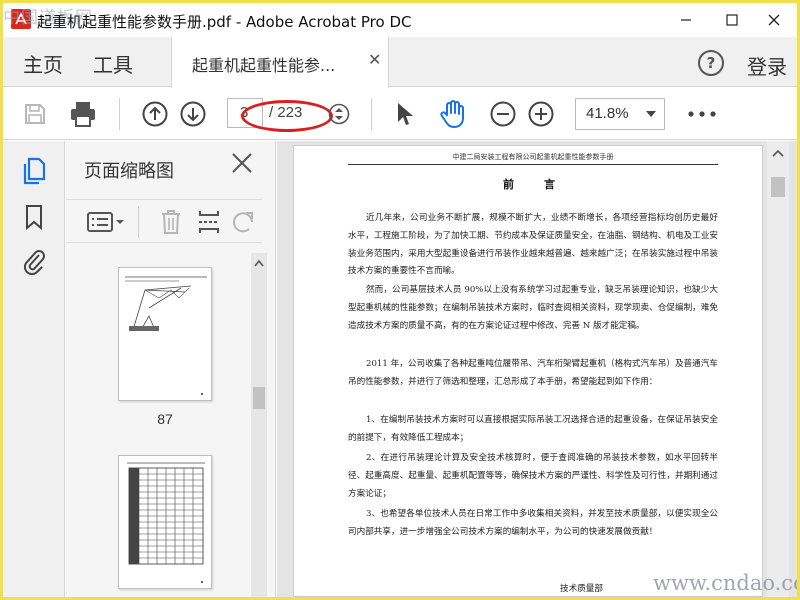  I want to click on main-toolbar: 3 / 223 41.8%, so click(400, 114).